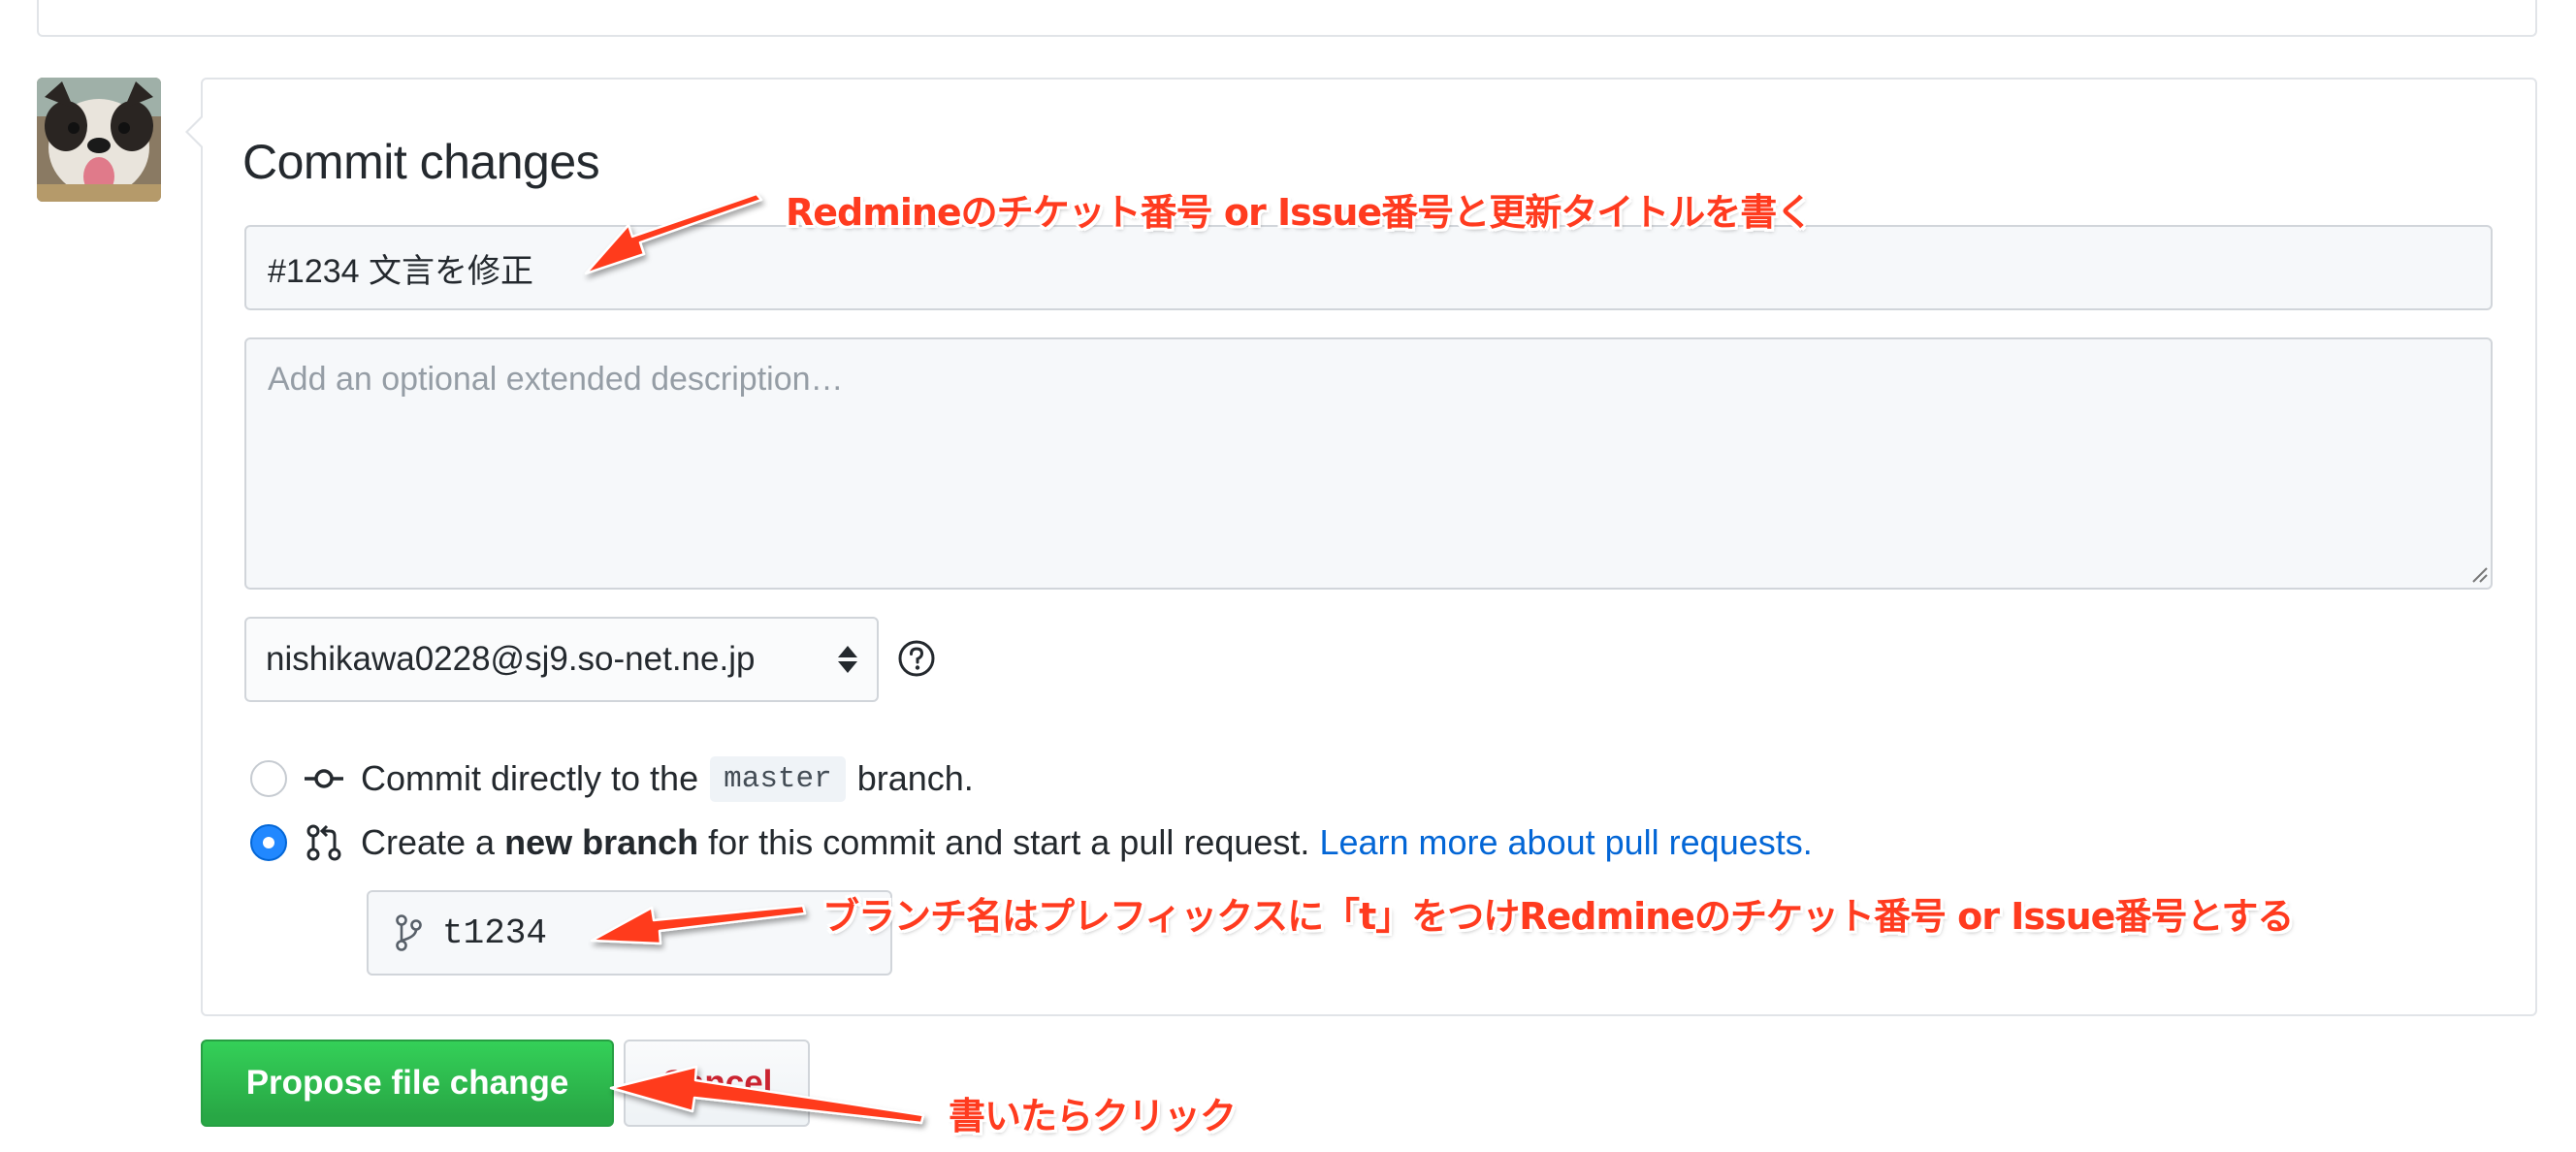  What do you see at coordinates (717, 1083) in the screenshot?
I see `cancel-button: Cancel` at bounding box center [717, 1083].